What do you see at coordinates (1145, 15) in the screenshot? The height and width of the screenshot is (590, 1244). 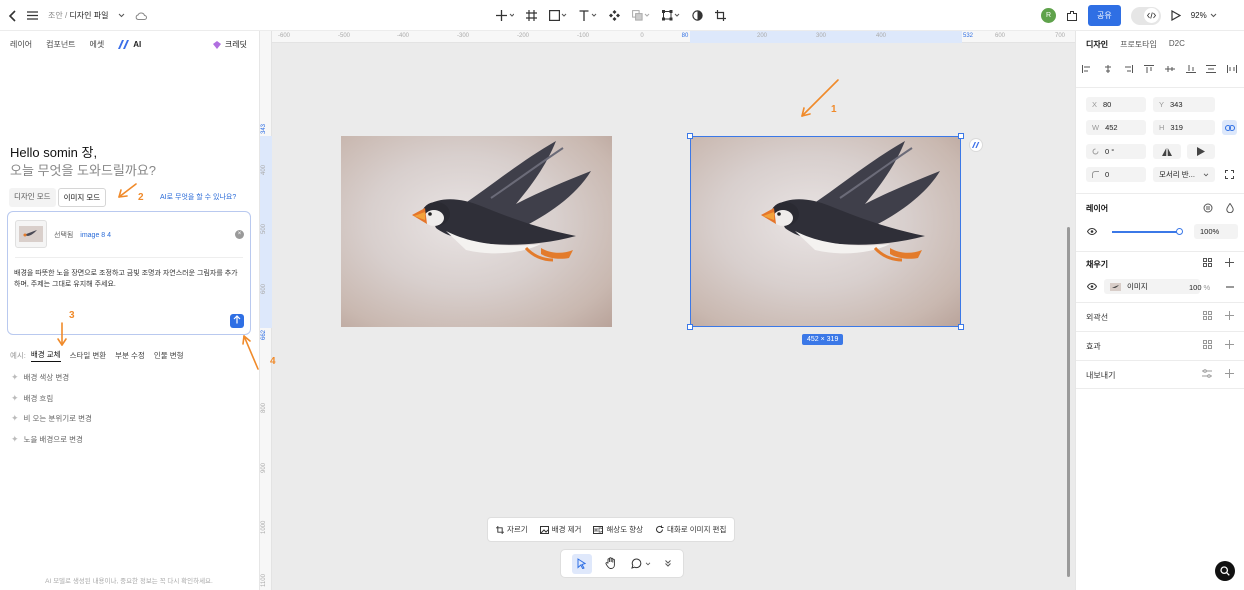 I see `code-mode-toggle` at bounding box center [1145, 15].